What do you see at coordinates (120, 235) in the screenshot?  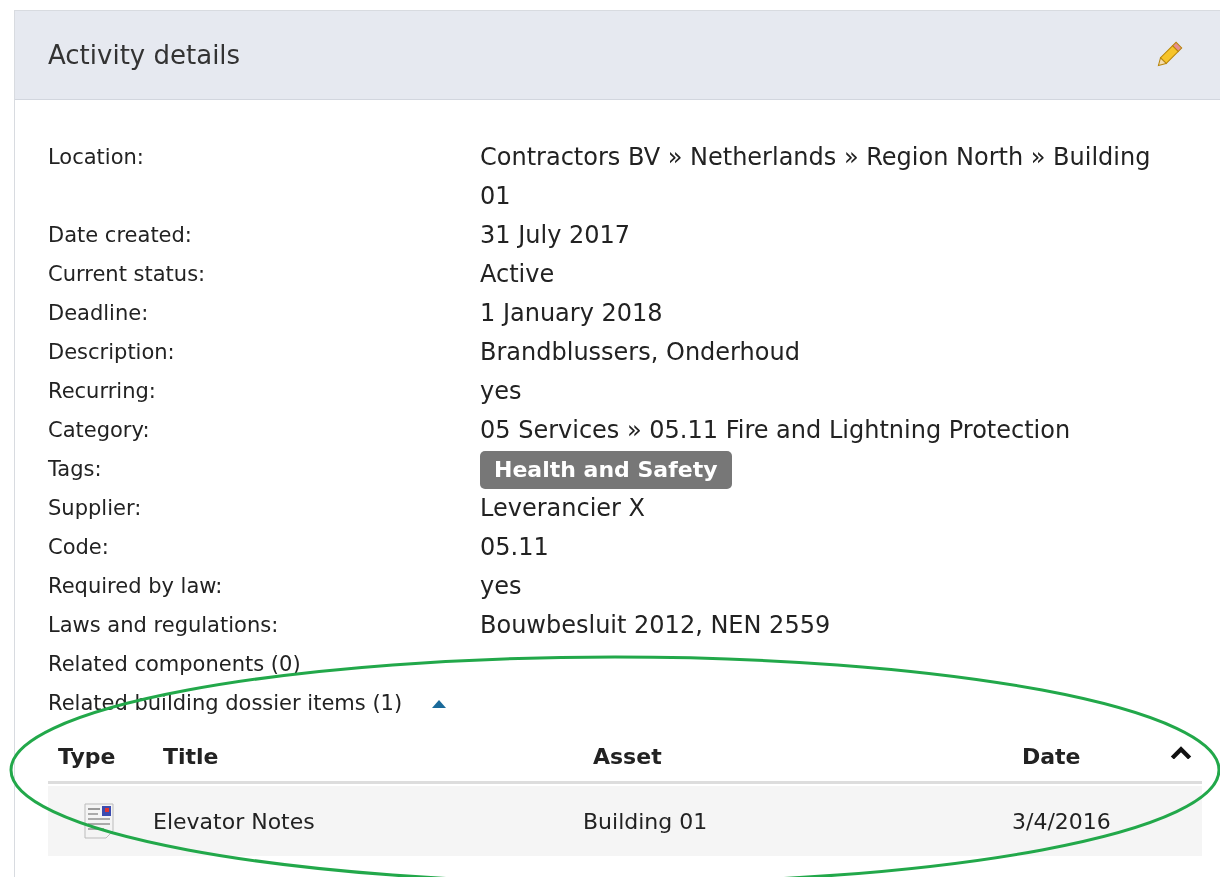 I see `field-label: Date created:` at bounding box center [120, 235].